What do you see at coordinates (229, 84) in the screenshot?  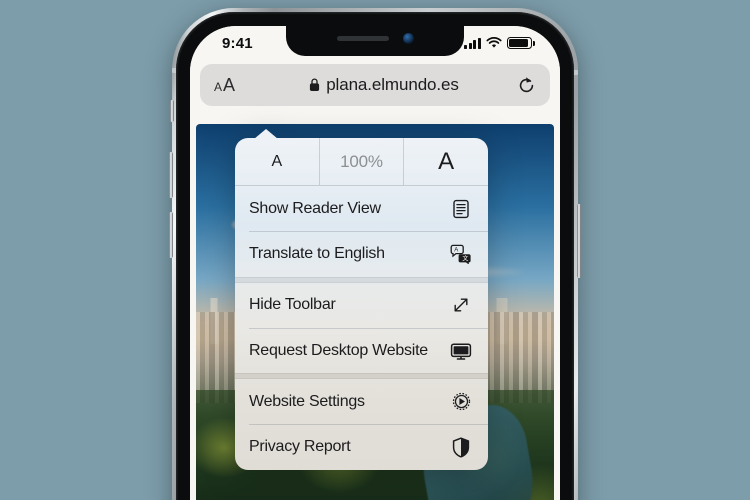 I see `aa-large-letter: A` at bounding box center [229, 84].